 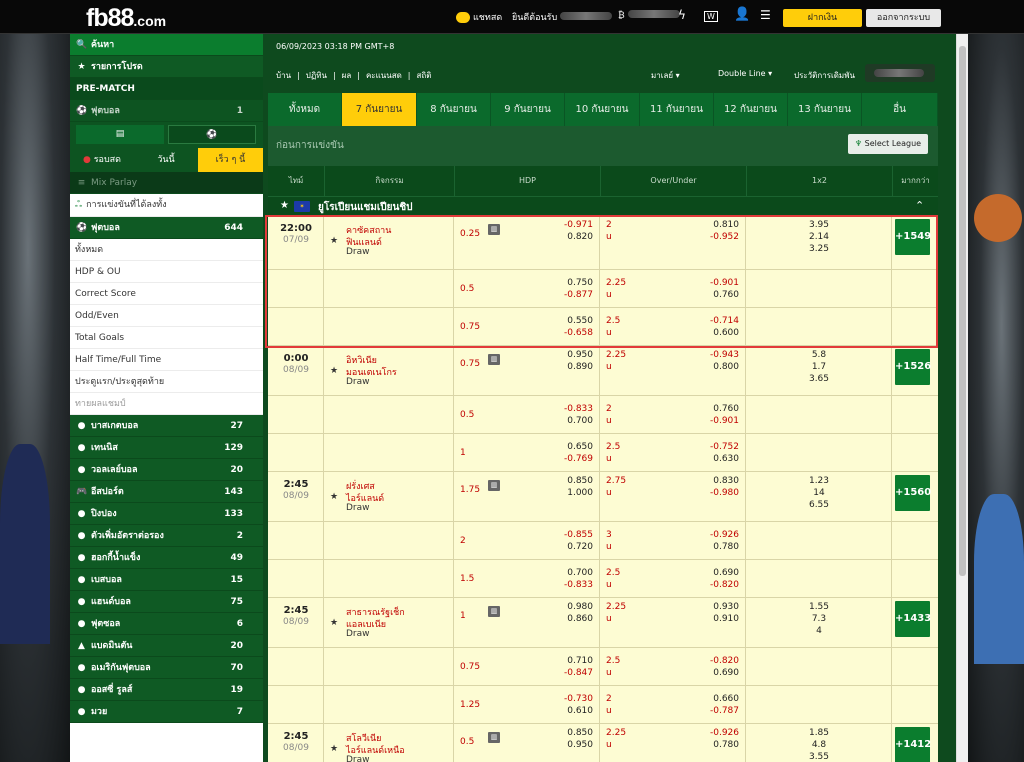 I want to click on away-odds: 1.000, so click(x=580, y=493).